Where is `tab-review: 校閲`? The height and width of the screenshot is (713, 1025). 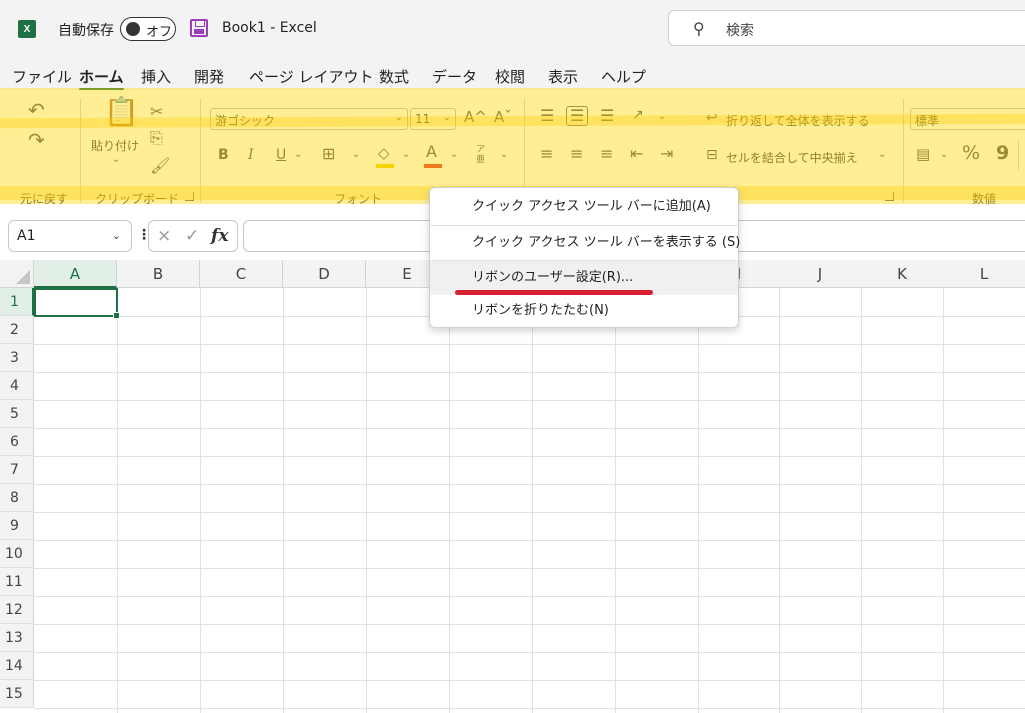
tab-review: 校閲 is located at coordinates (510, 76).